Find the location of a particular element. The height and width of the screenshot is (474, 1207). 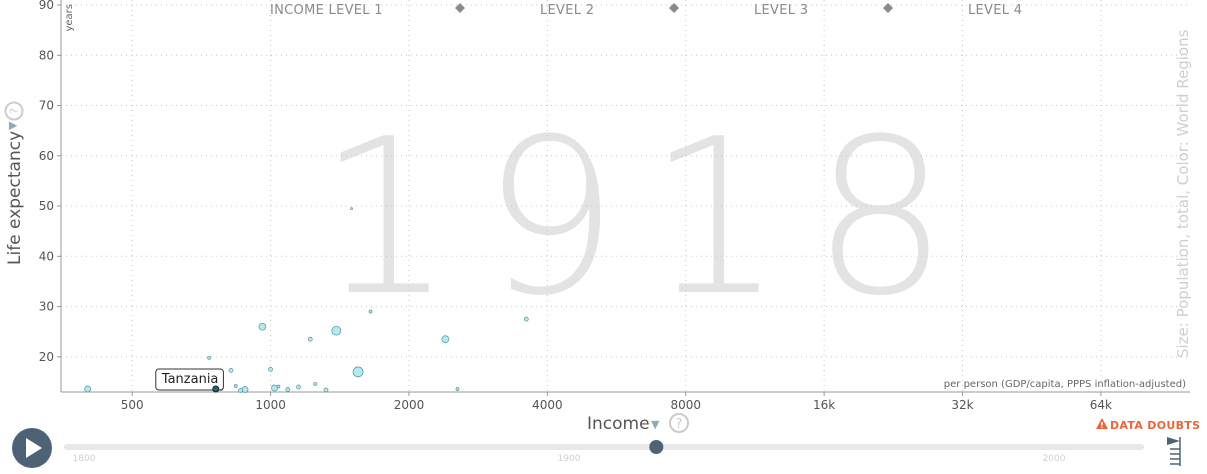

x-tick-label: 16k is located at coordinates (824, 405).